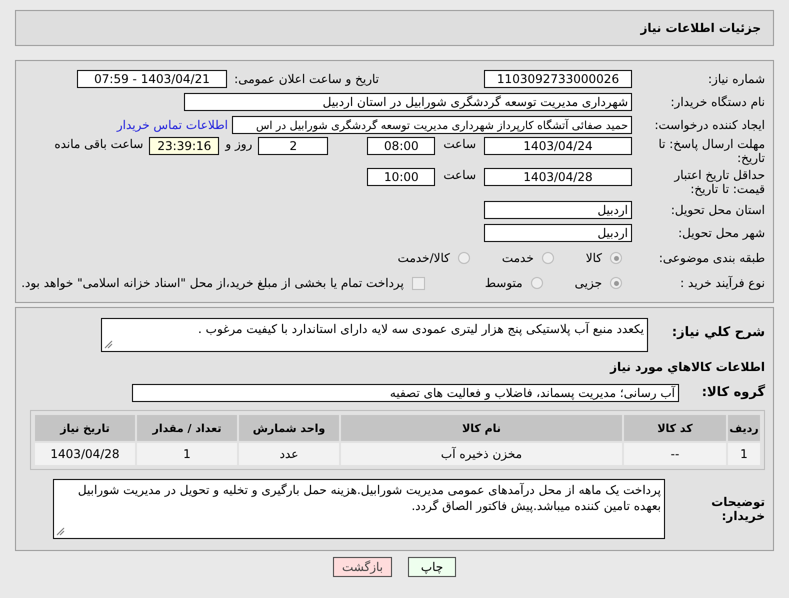 Image resolution: width=789 pixels, height=598 pixels. Describe the element at coordinates (721, 233) in the screenshot. I see `field-label: شهر محل تحویل:` at that location.